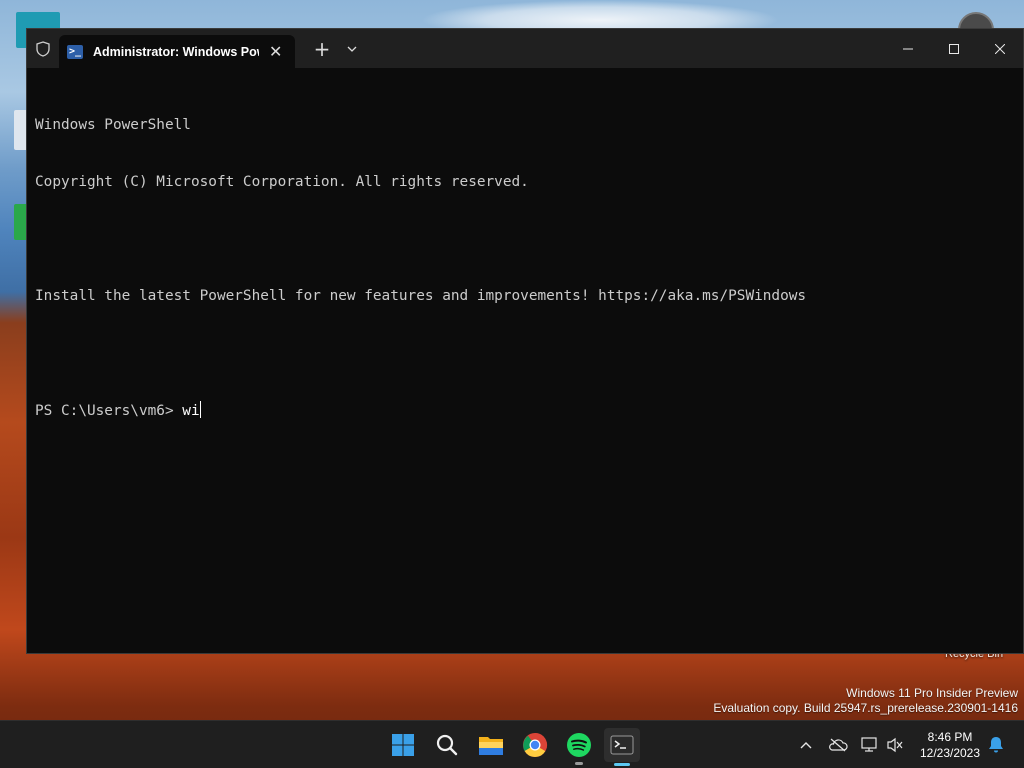 The width and height of the screenshot is (1024, 768). I want to click on tab-powershell: >_ Administrator: Windows Powe ✕, so click(177, 51).